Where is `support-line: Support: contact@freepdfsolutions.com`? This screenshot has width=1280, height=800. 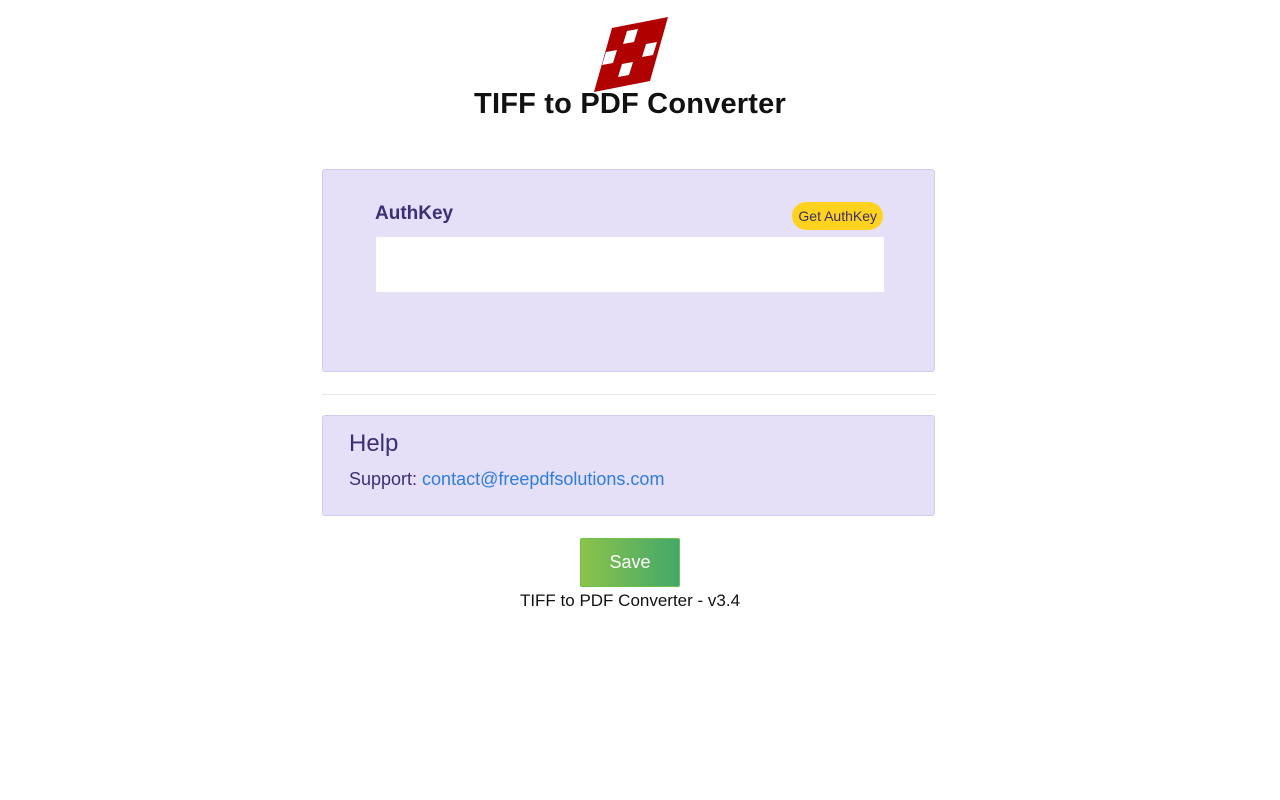
support-line: Support: contact@freepdfsolutions.com is located at coordinates (506, 479).